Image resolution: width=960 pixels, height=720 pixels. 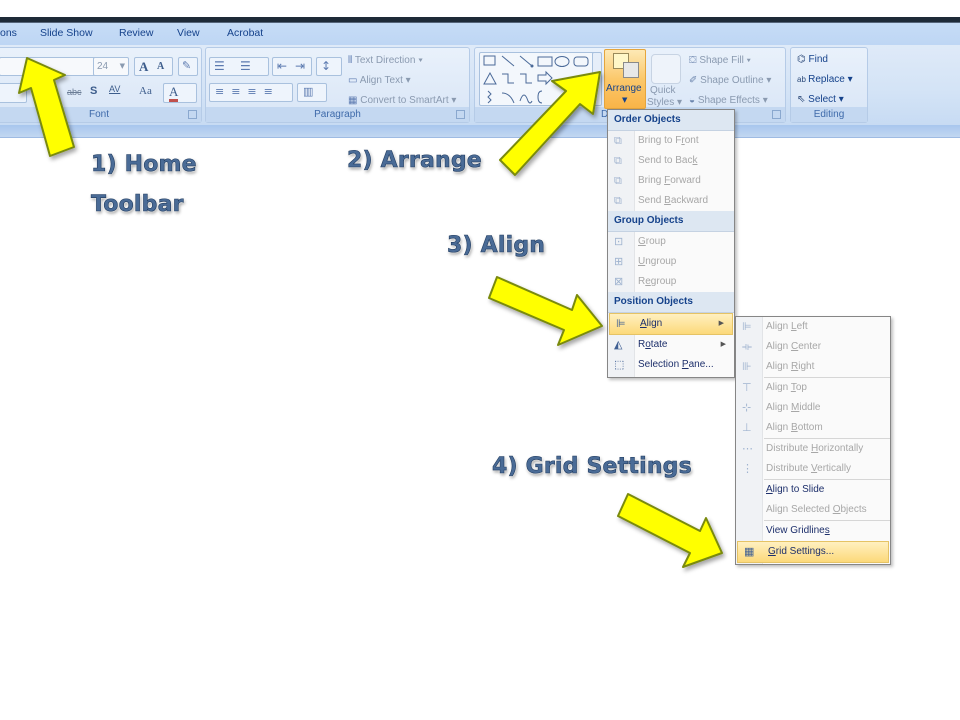 I want to click on convert-smartart-button: ▦ Convert to SmartArt ▾, so click(x=402, y=100).